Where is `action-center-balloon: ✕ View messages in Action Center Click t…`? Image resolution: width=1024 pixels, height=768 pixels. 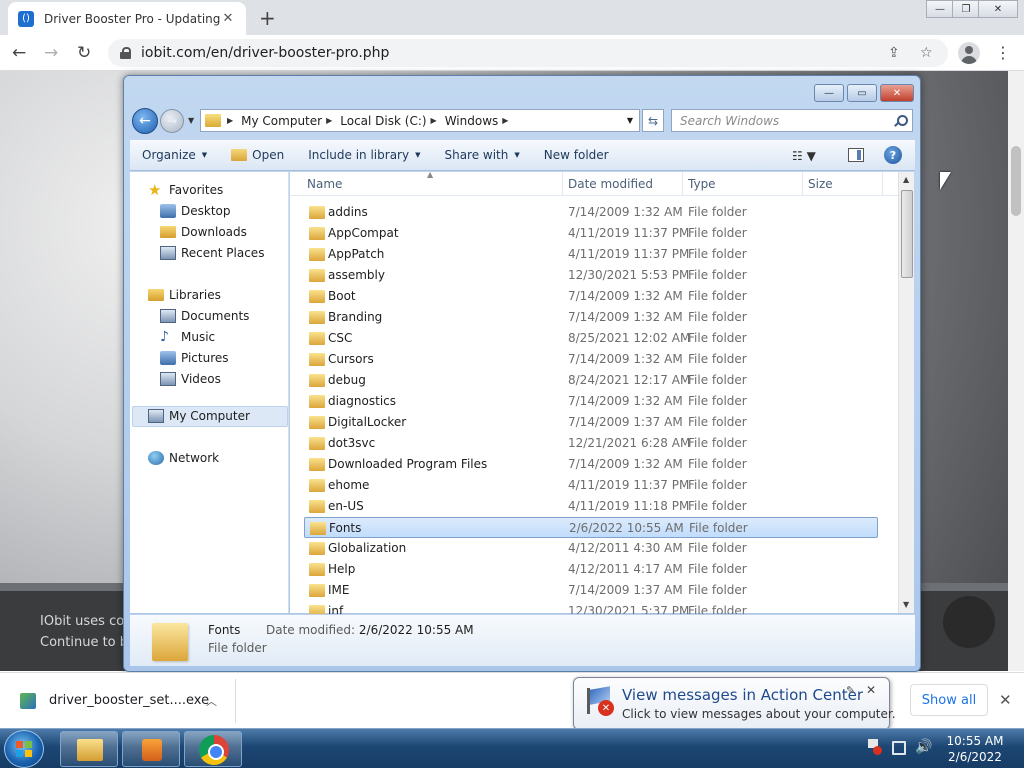 action-center-balloon: ✕ View messages in Action Center Click t… is located at coordinates (734, 708).